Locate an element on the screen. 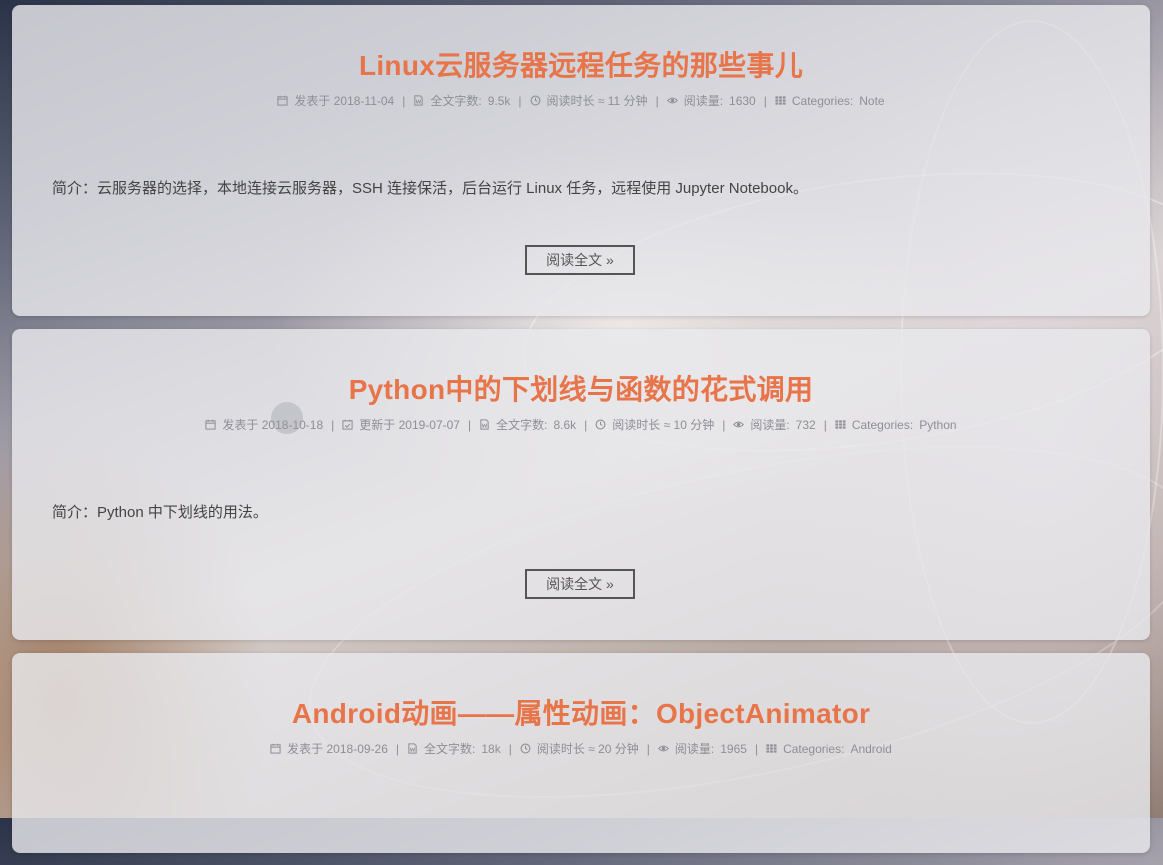 The image size is (1163, 865). post-readtime: 阅读时长 ≈ 20 分钟 is located at coordinates (579, 749).